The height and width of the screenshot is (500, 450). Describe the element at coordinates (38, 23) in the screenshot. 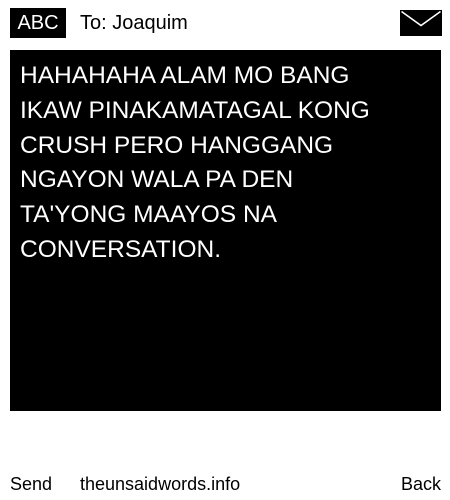

I see `input-mode-badge: ABC` at that location.